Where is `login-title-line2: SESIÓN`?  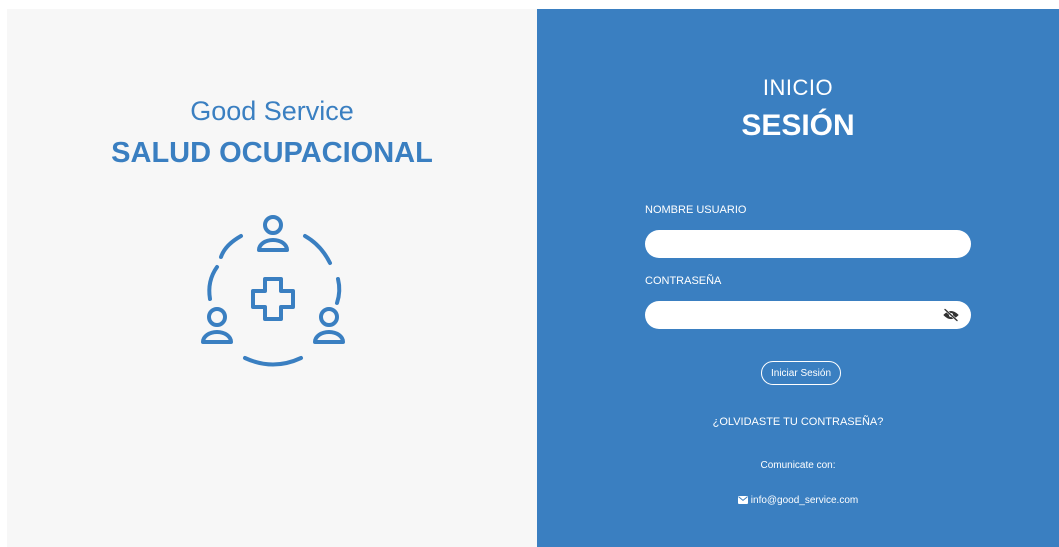
login-title-line2: SESIÓN is located at coordinates (798, 125).